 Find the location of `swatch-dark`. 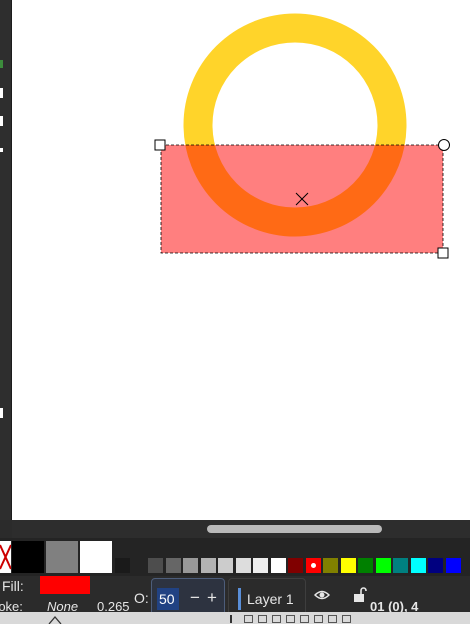

swatch-dark is located at coordinates (122, 565).